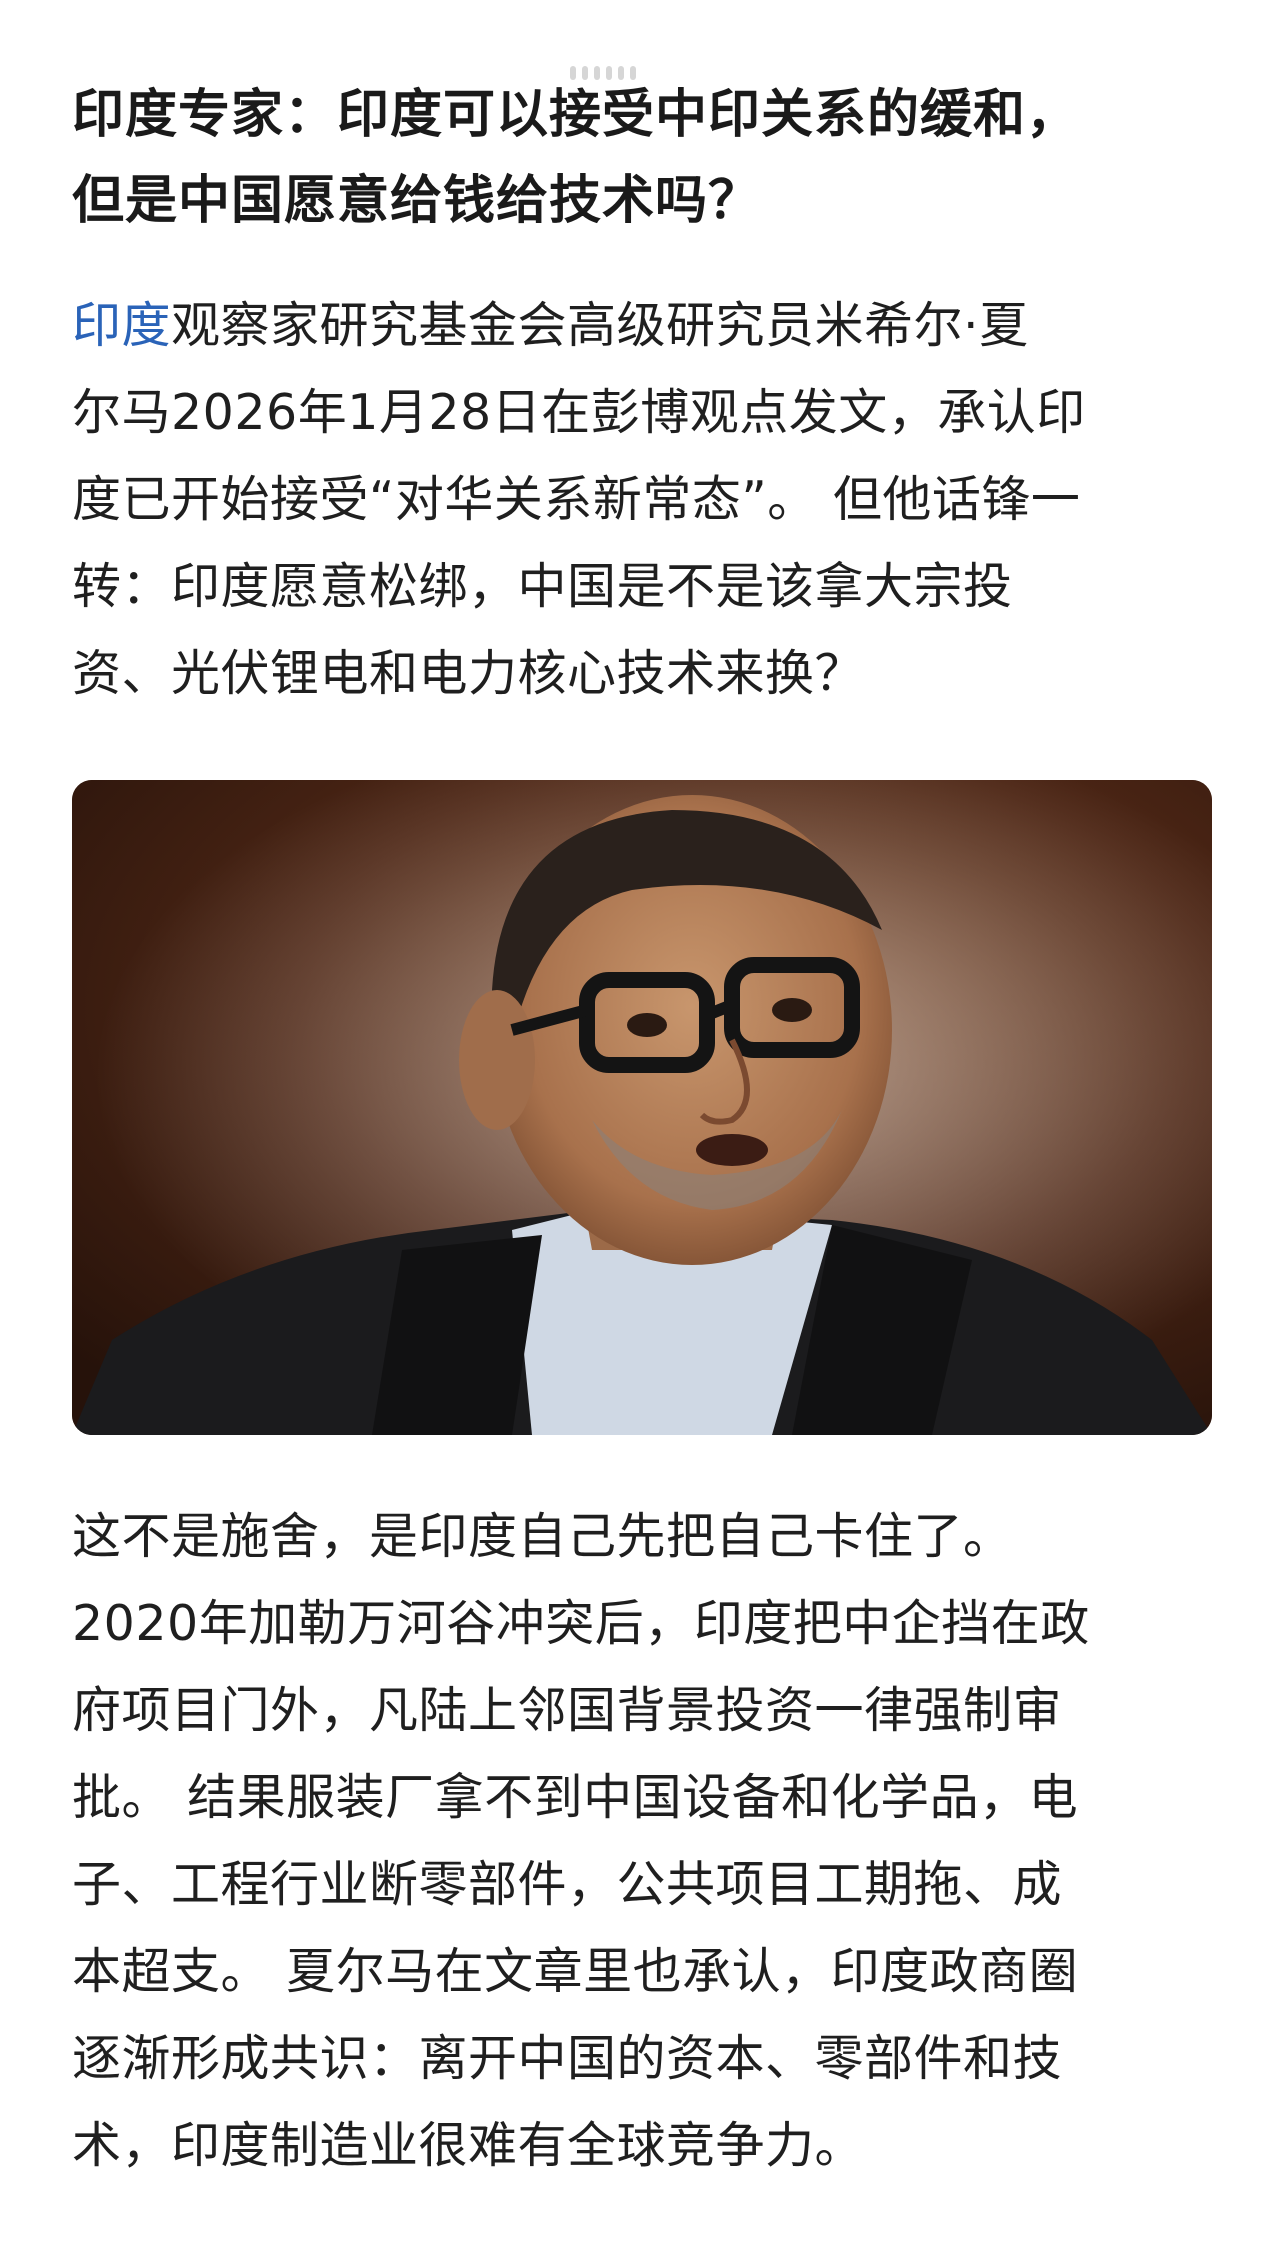 This screenshot has height=2250, width=1280. Describe the element at coordinates (121, 325) in the screenshot. I see `india-topic-link: 印度` at that location.